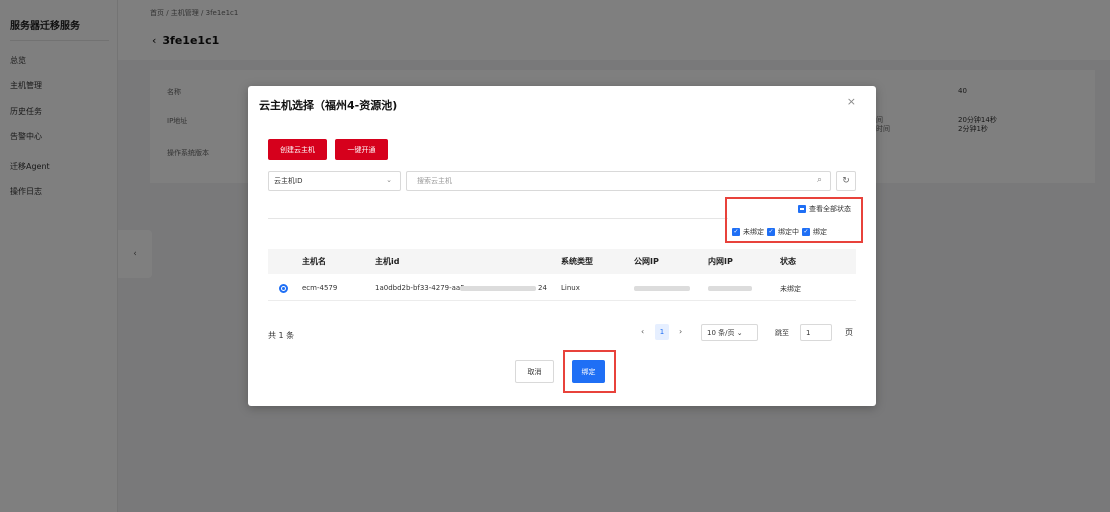 This screenshot has width=1110, height=512. Describe the element at coordinates (794, 220) in the screenshot. I see `status-filter-highlight: 查看全部状态 ✓ 未绑定 ✓ 绑定中 ✓ 绑定` at that location.